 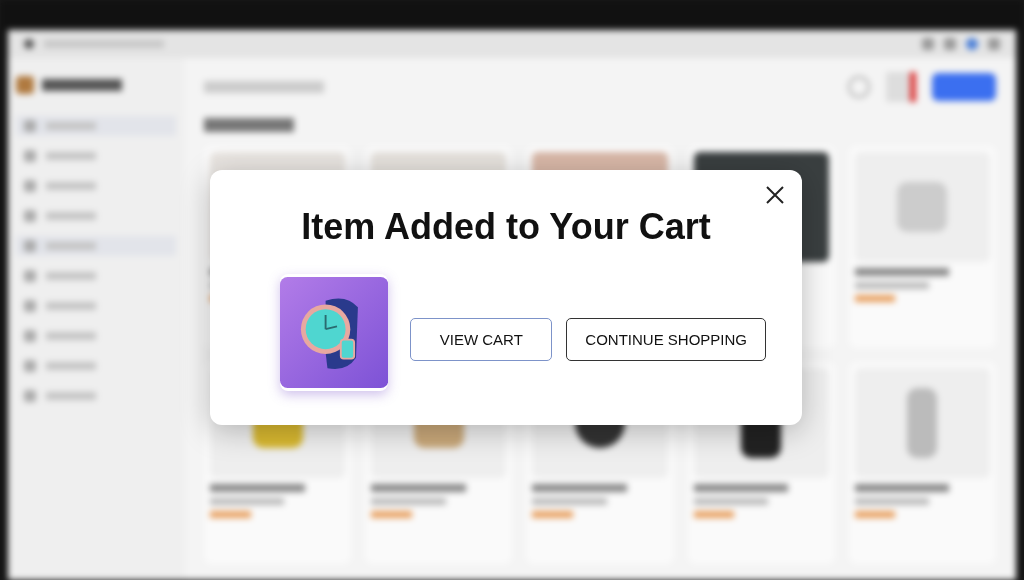 What do you see at coordinates (481, 339) in the screenshot?
I see `view-cart-button: VIEW CART` at bounding box center [481, 339].